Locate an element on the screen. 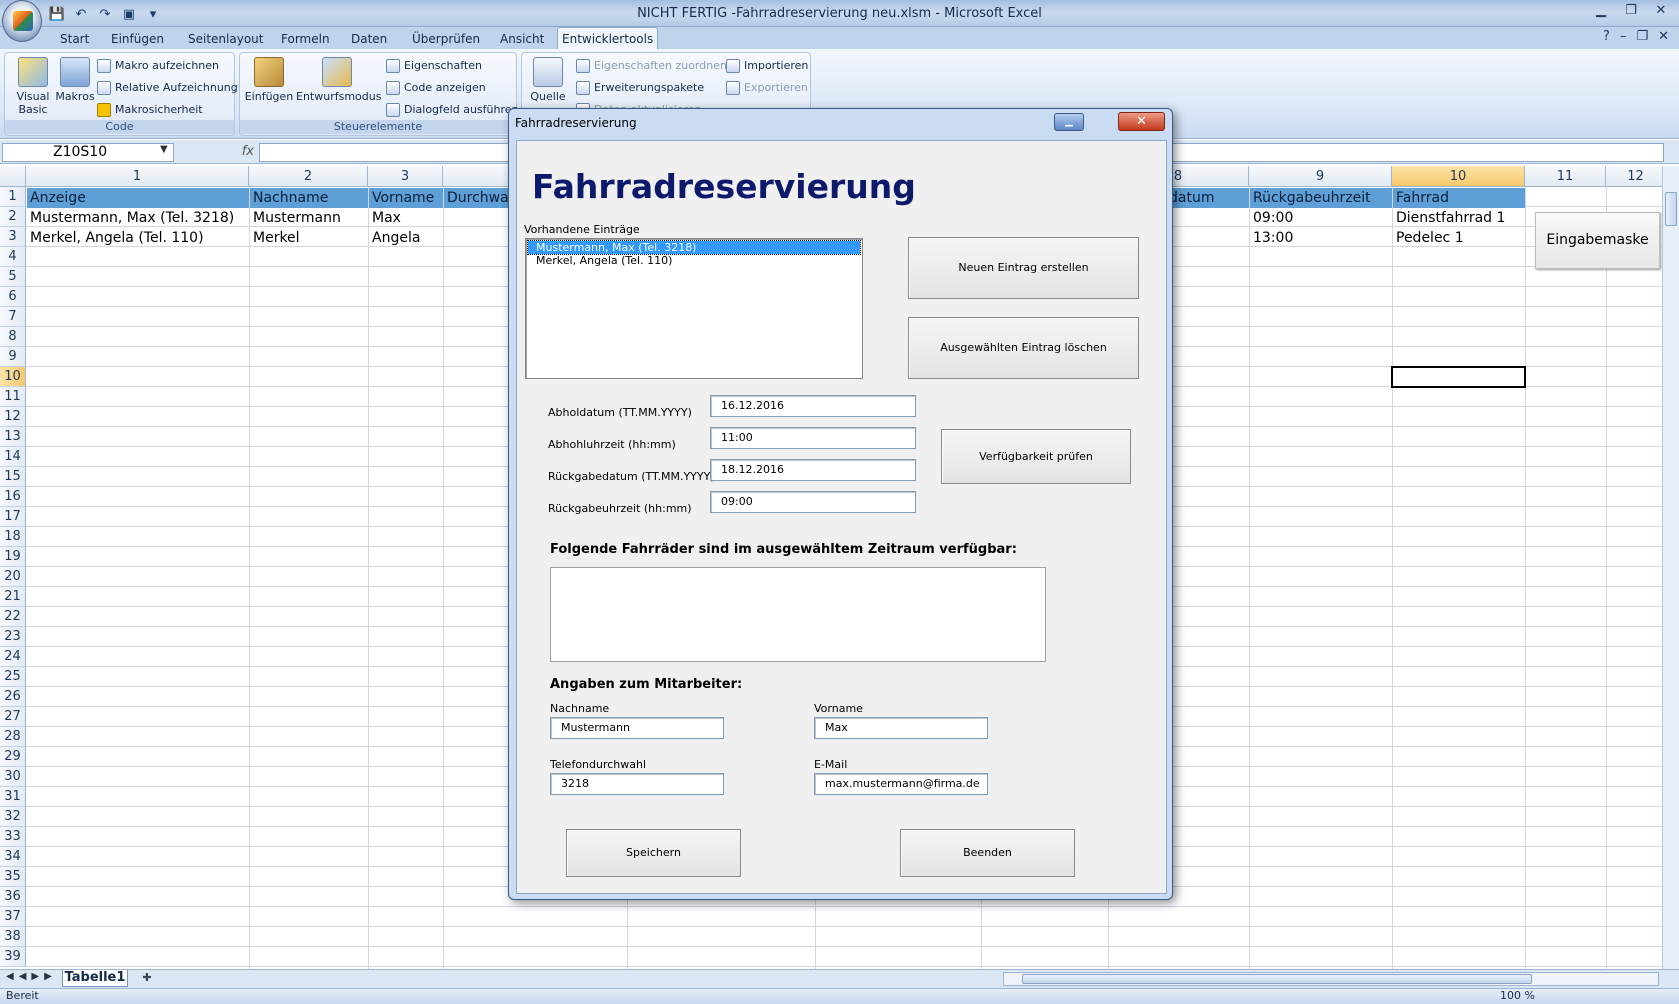 This screenshot has height=1004, width=1679. cell-r2-c1: Mustermann, Max (Tel. 3218) is located at coordinates (138, 218).